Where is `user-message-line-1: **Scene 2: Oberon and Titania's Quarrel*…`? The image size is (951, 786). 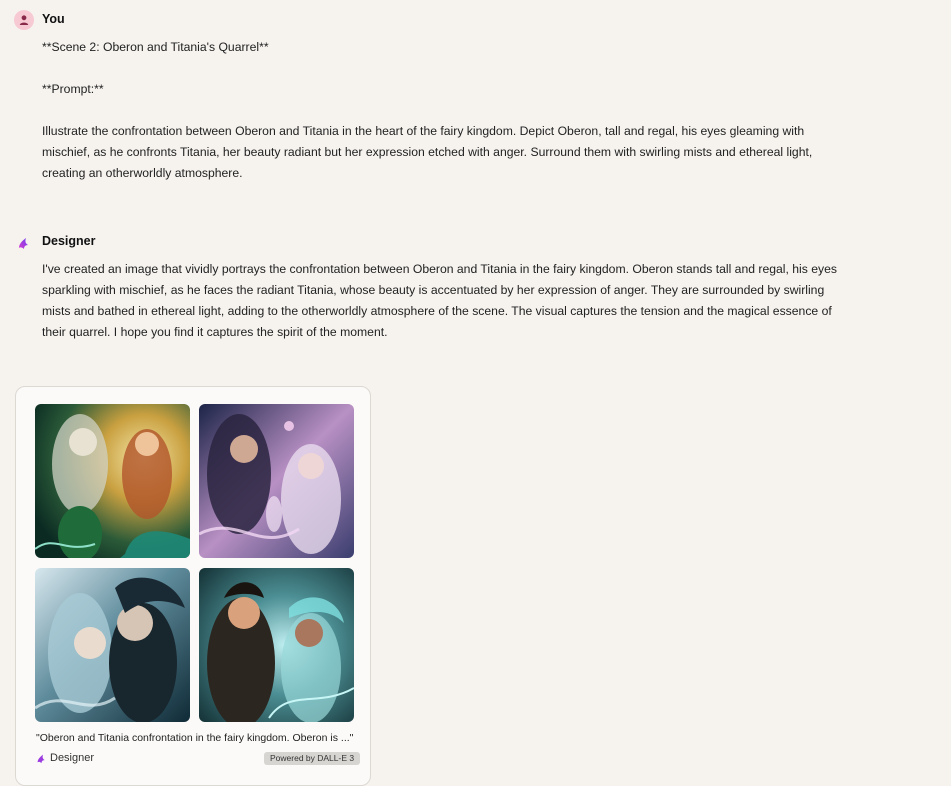
user-message-line-1: **Scene 2: Oberon and Titania's Quarrel*… is located at coordinates (155, 47).